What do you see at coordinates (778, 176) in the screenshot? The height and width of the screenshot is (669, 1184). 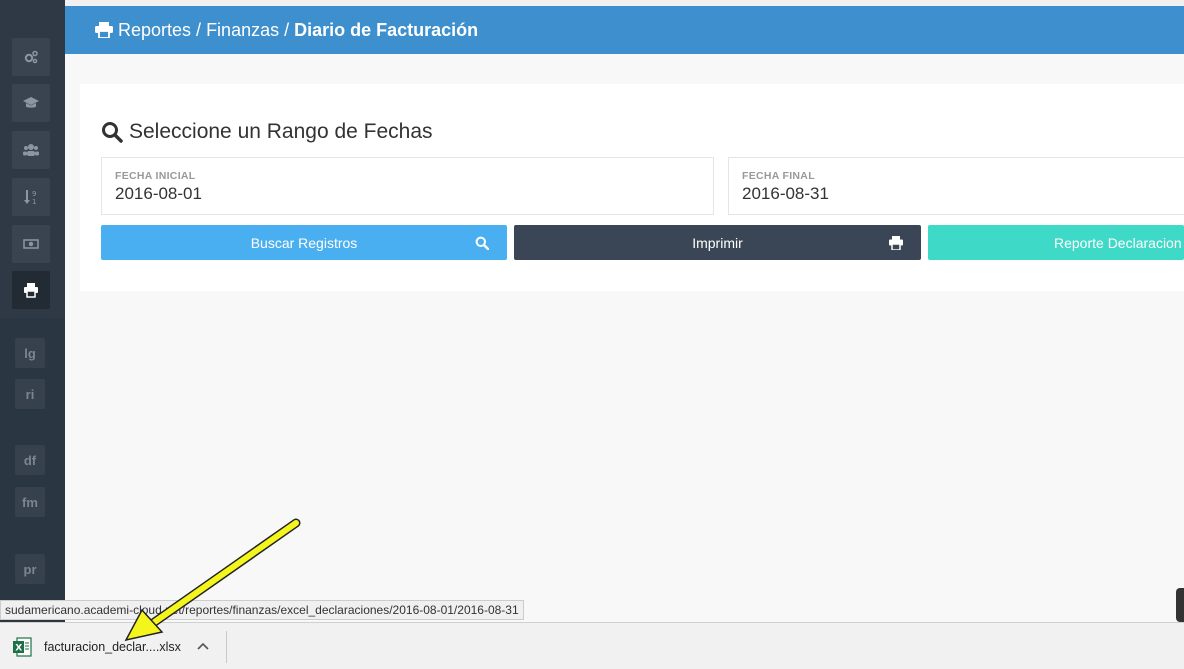 I see `end-date-label: FECHA FINAL` at bounding box center [778, 176].